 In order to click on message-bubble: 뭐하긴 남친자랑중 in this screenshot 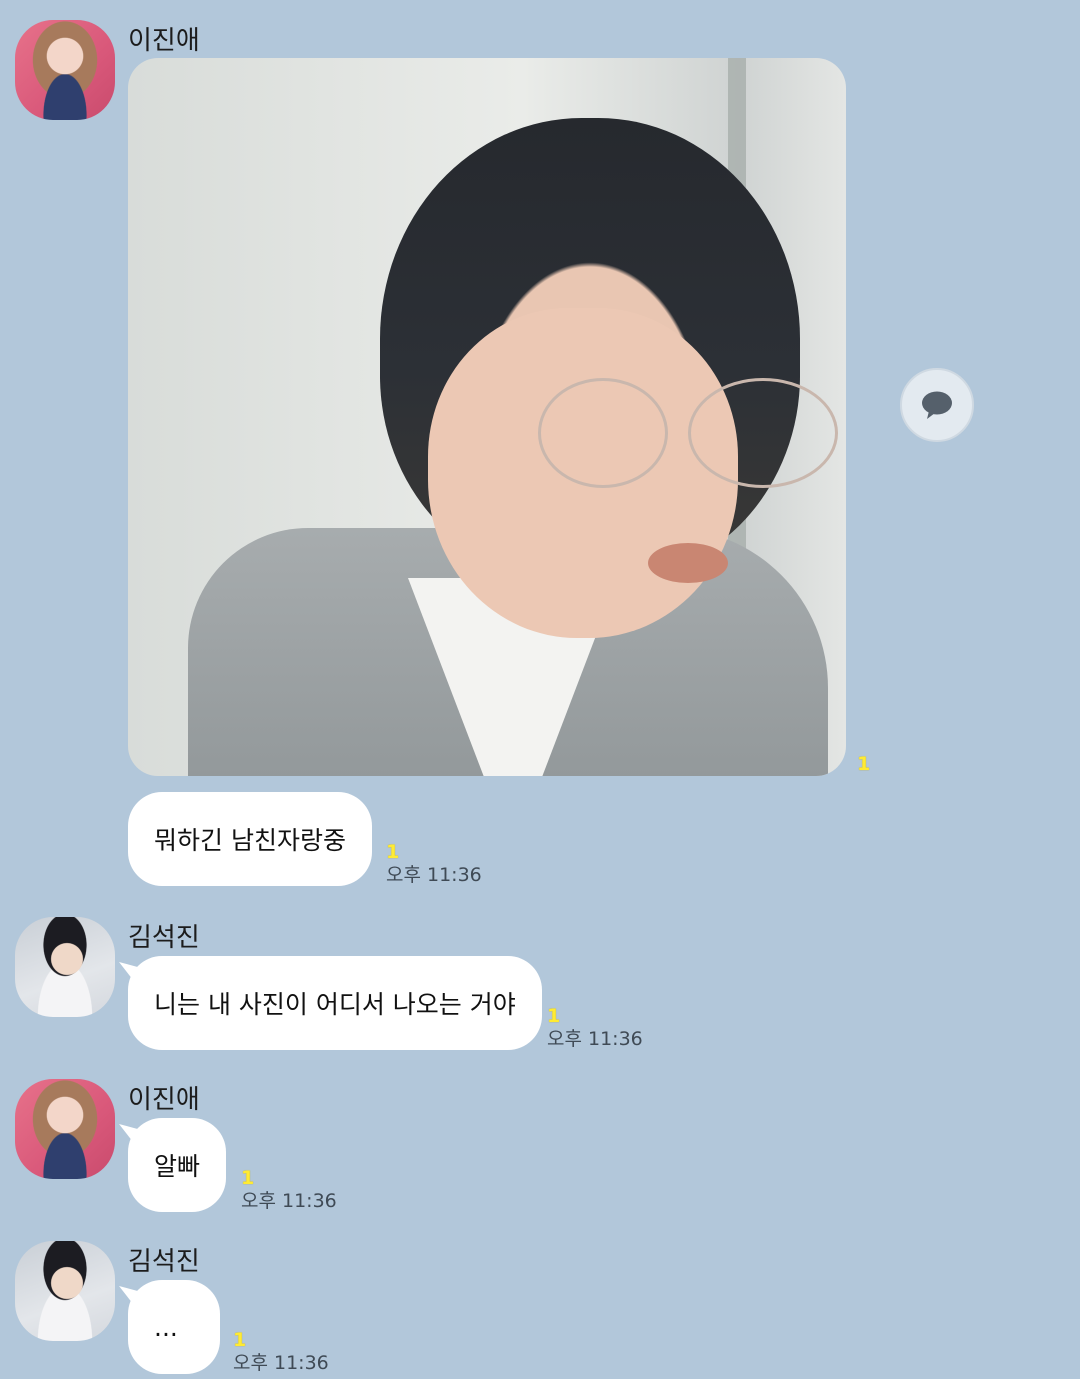, I will do `click(250, 839)`.